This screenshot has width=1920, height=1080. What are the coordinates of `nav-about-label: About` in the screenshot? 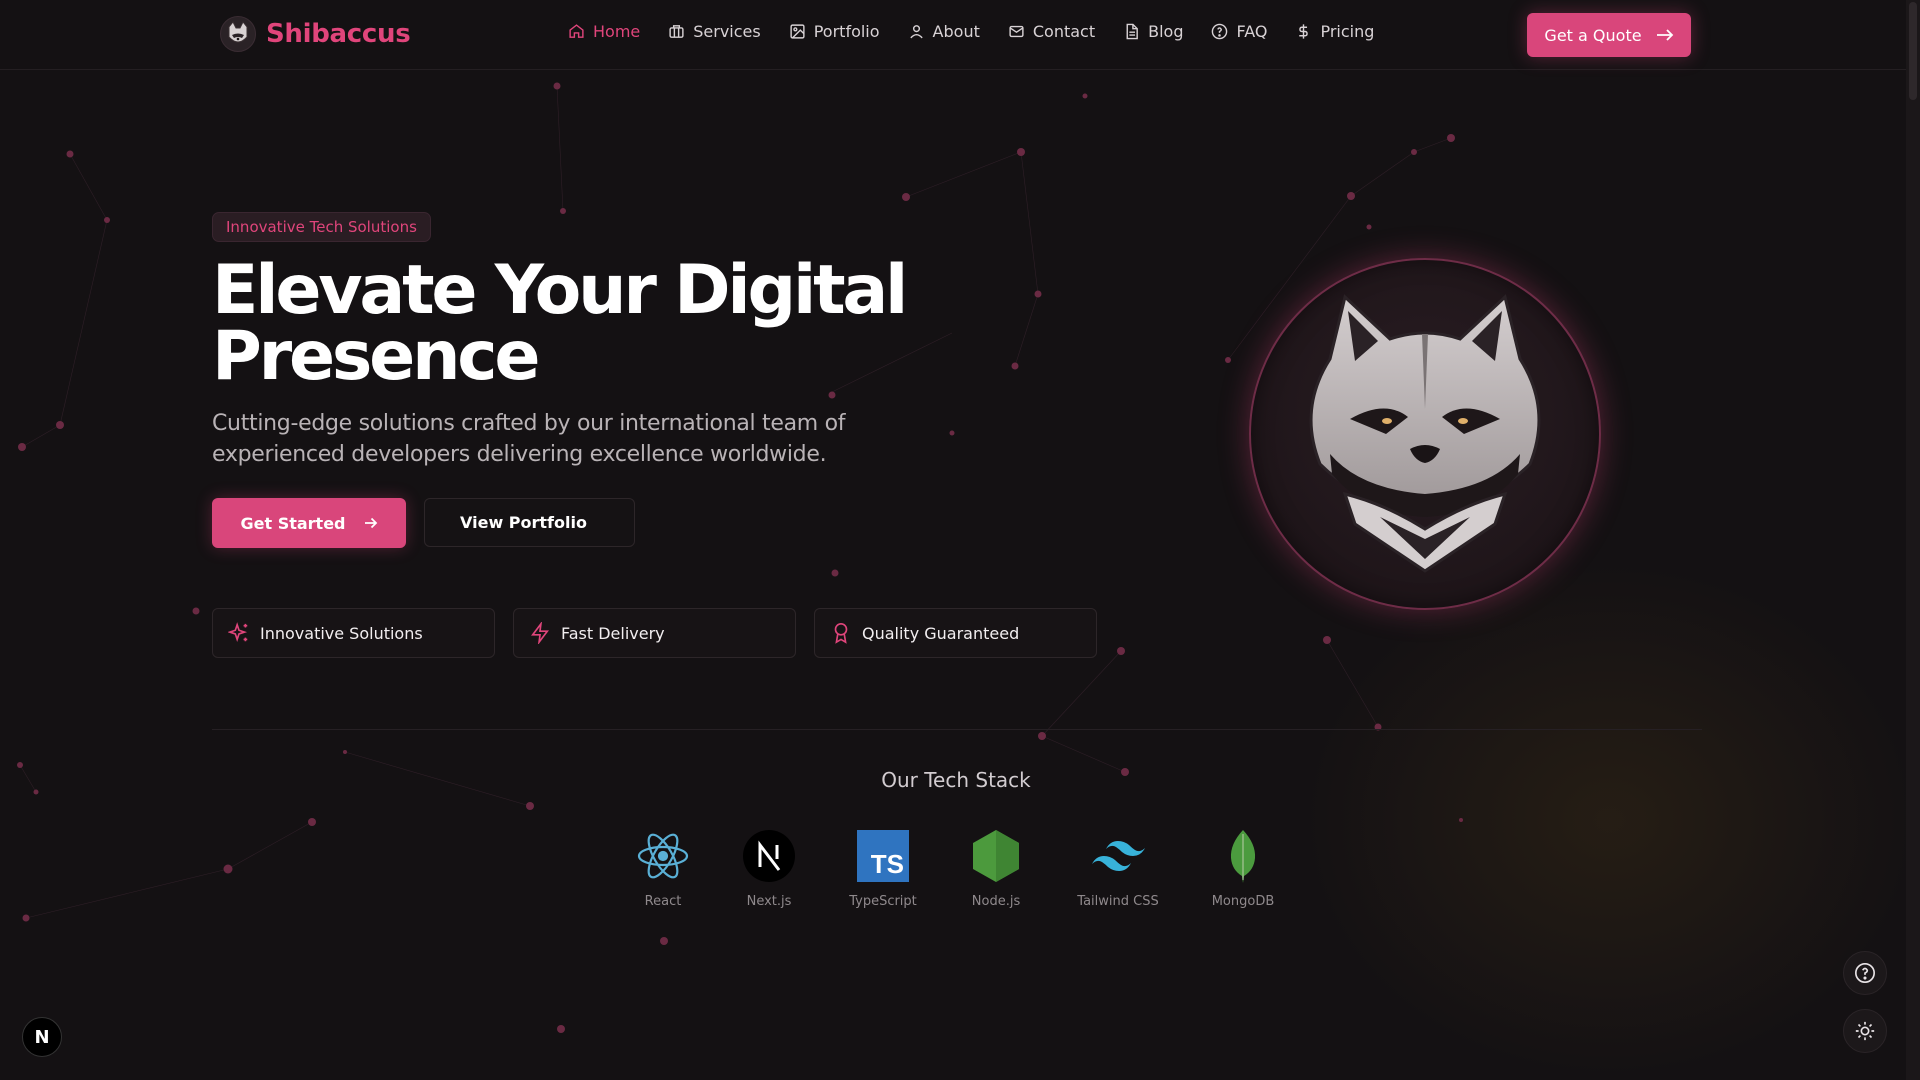 It's located at (956, 31).